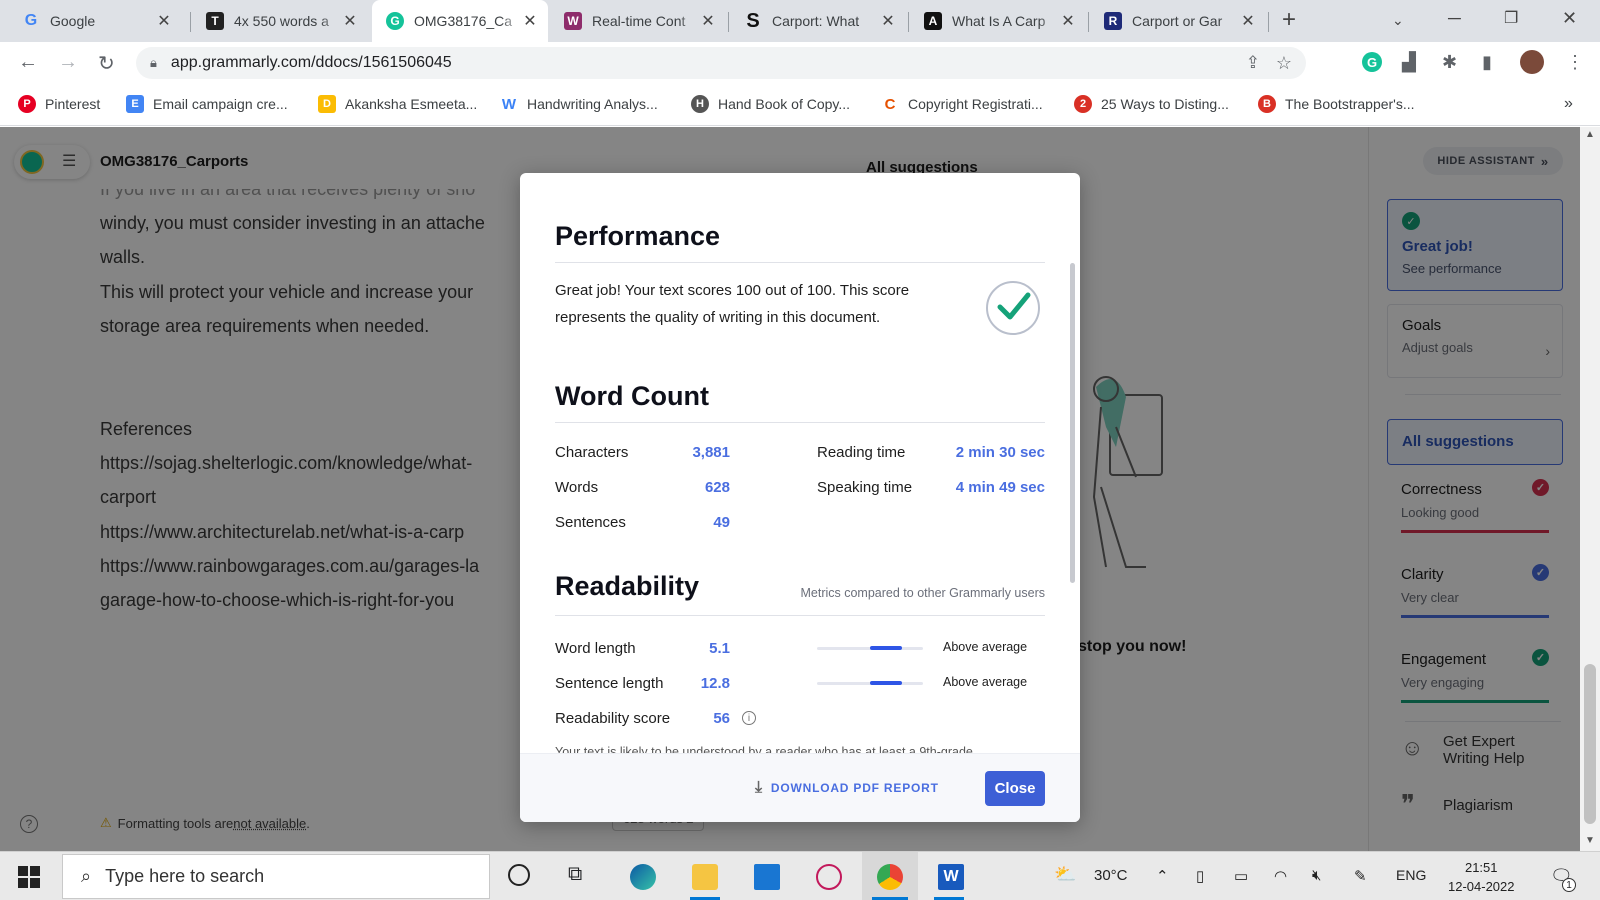  What do you see at coordinates (1065, 874) in the screenshot?
I see `weather-icon: ⛅` at bounding box center [1065, 874].